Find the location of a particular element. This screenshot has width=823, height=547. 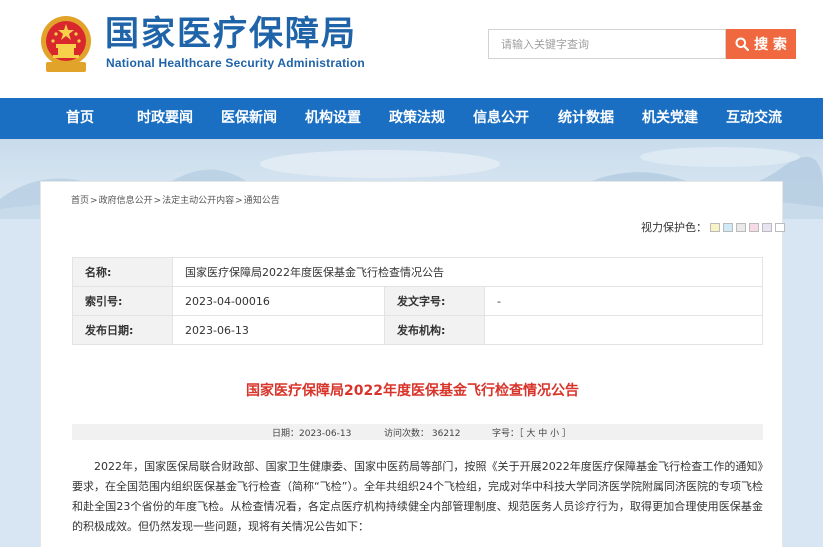

national-emblem-icon is located at coordinates (66, 44).